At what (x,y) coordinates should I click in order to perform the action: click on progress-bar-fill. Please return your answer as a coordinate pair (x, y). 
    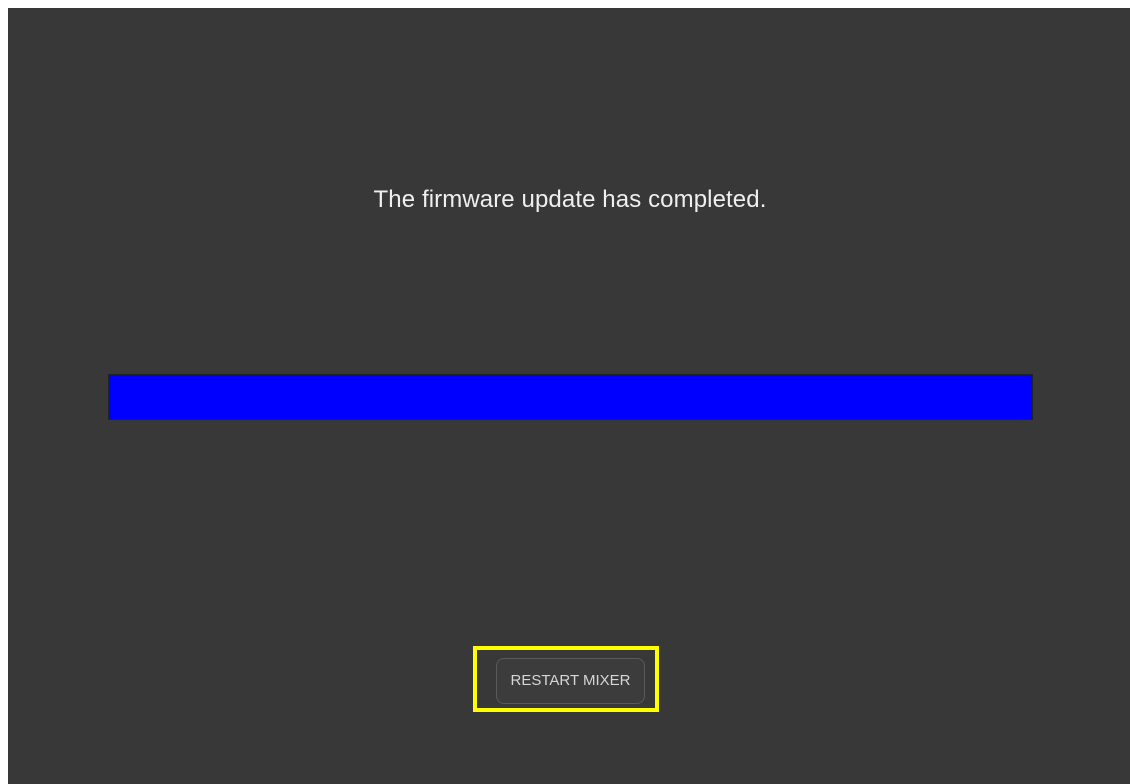
    Looking at the image, I should click on (570, 397).